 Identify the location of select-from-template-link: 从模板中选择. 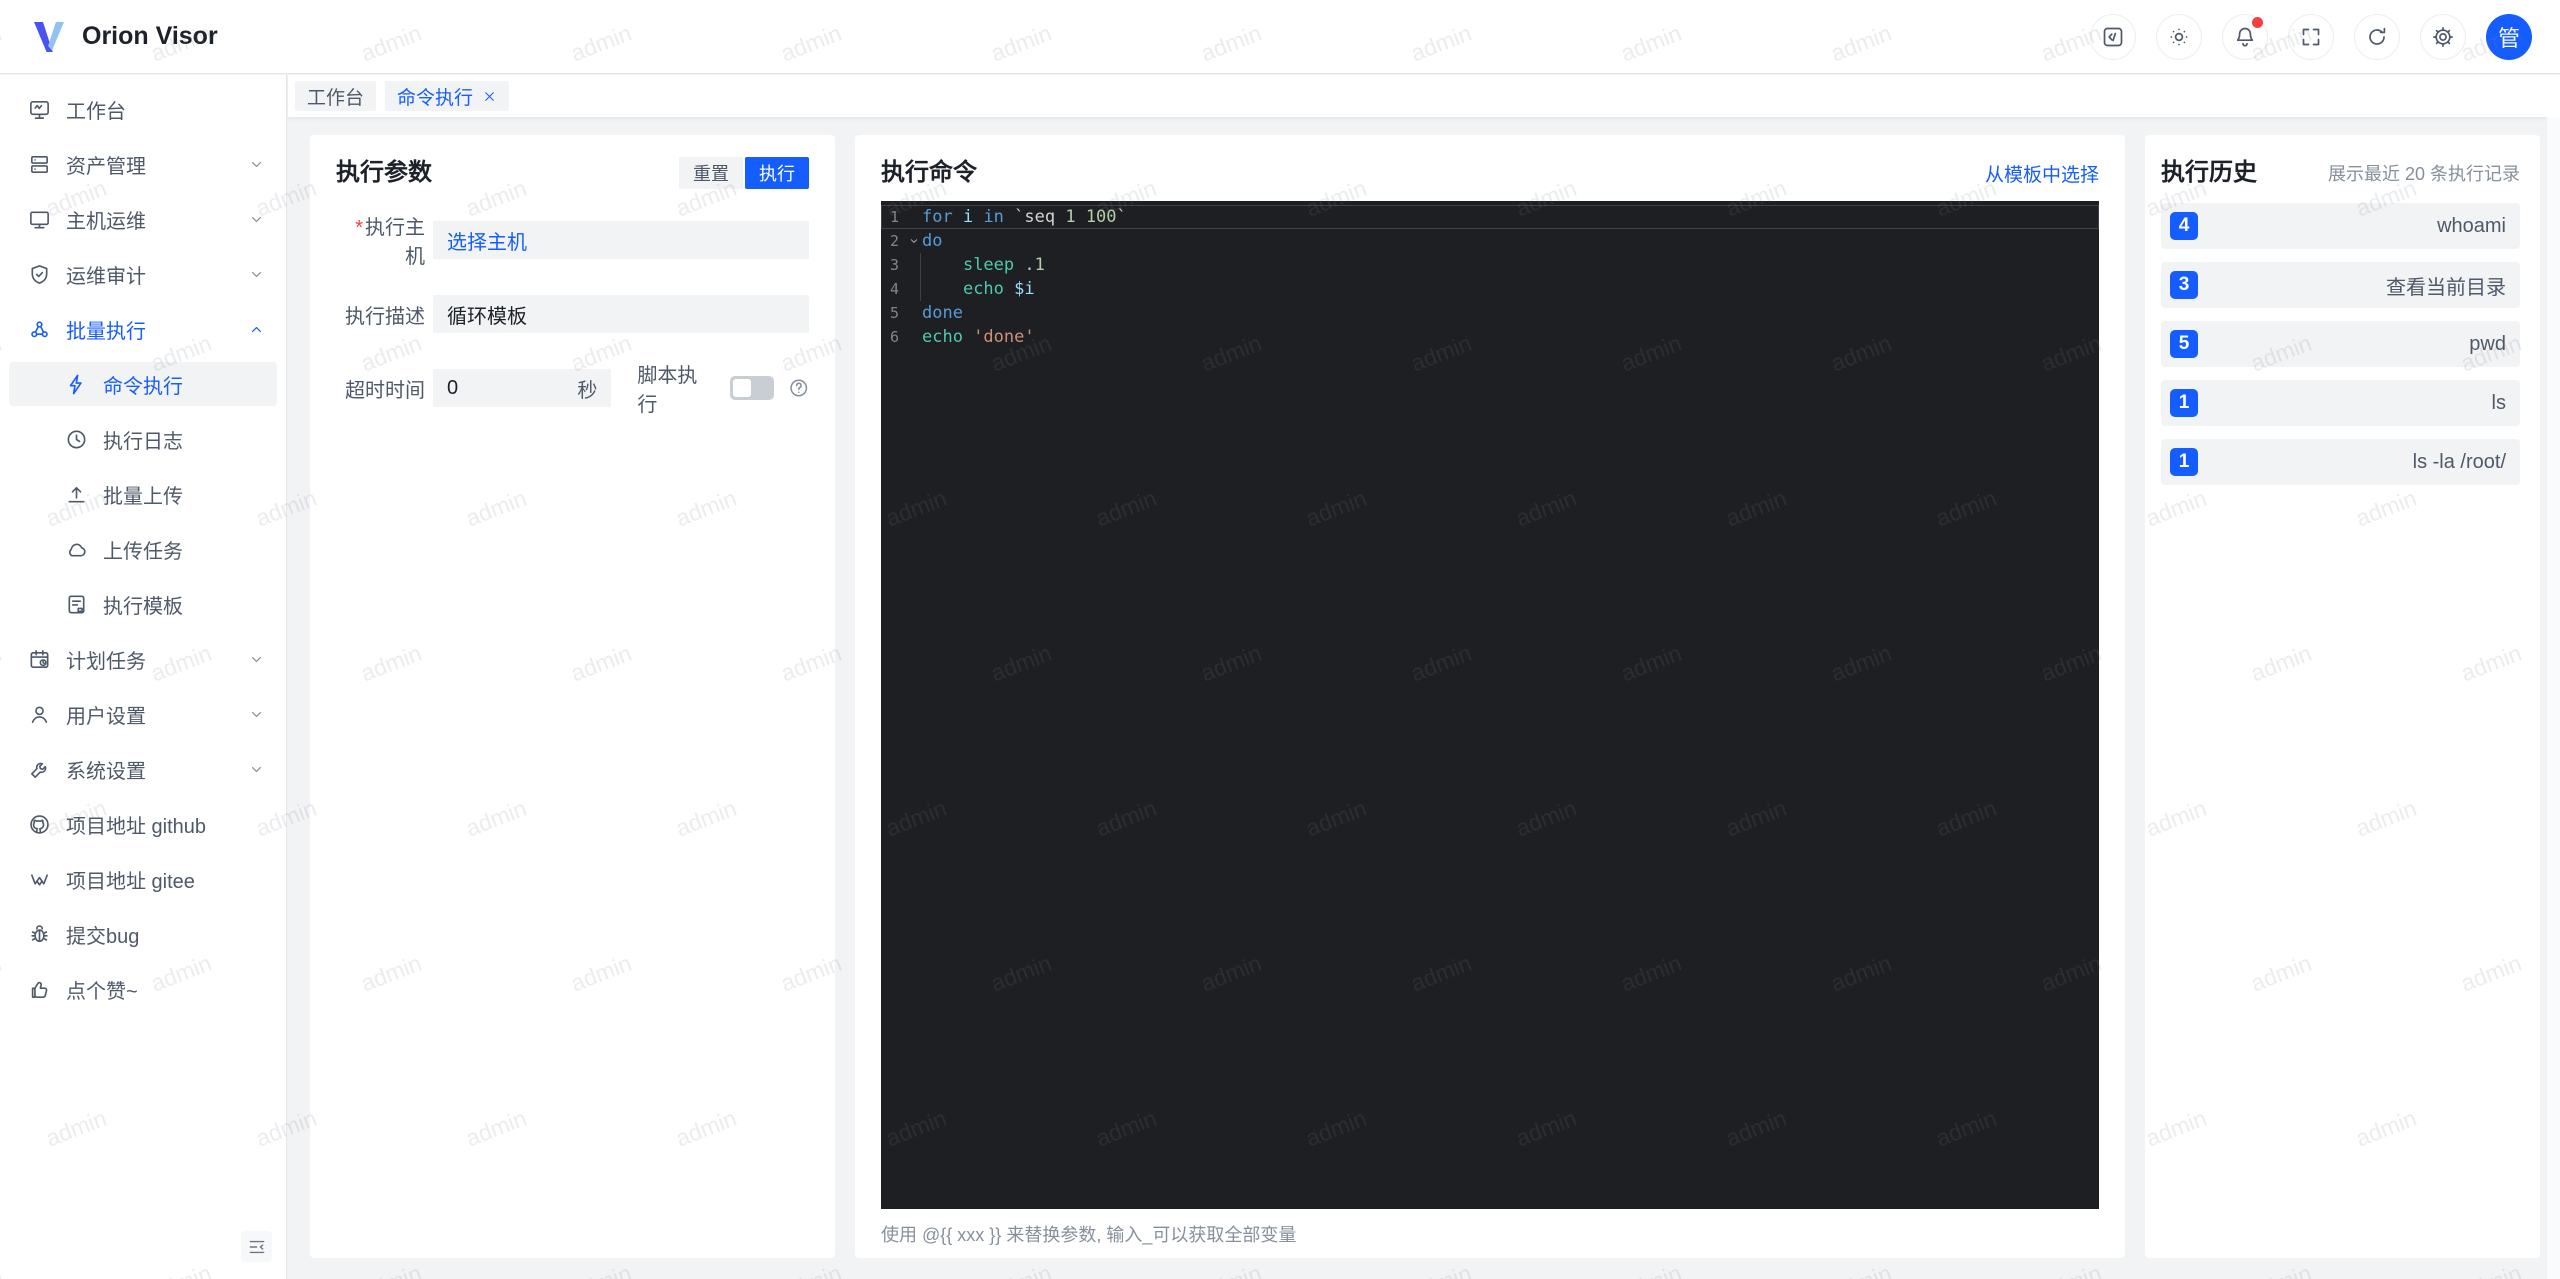
(2042, 173).